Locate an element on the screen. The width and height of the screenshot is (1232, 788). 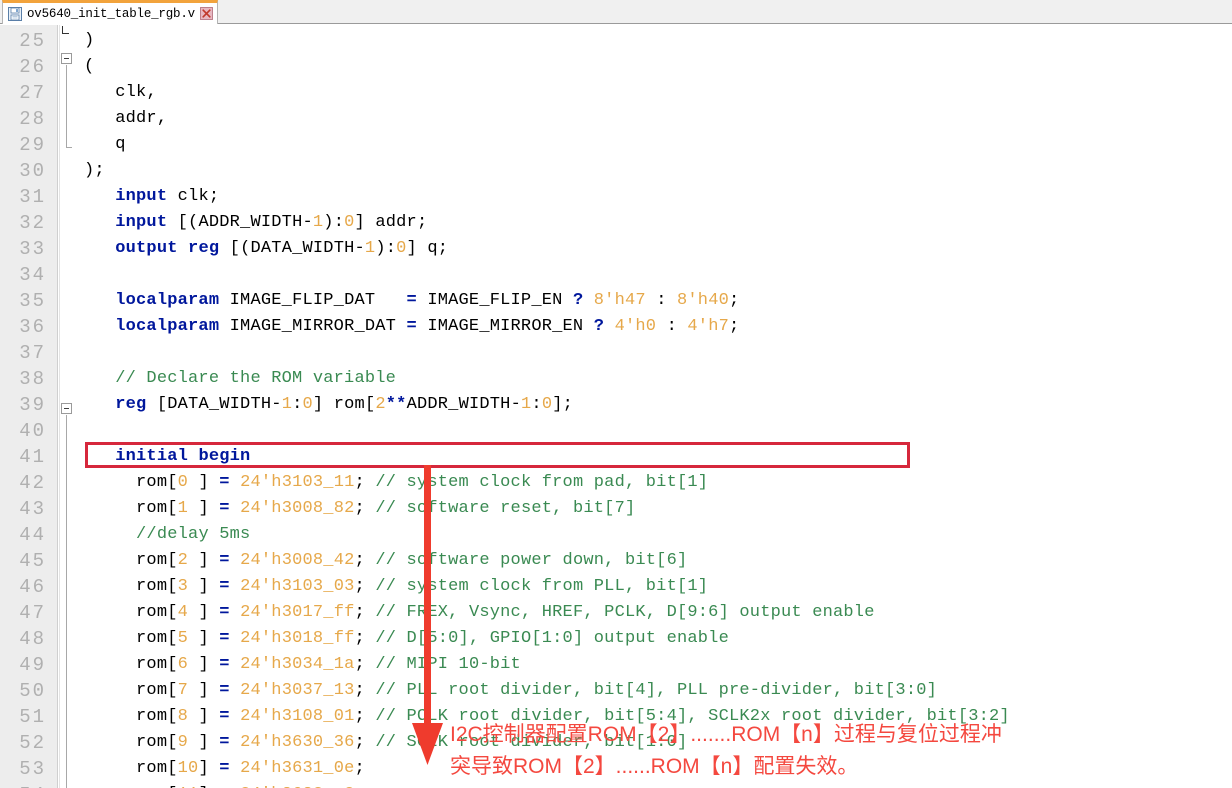
tab-ov5640-init-table-rgb: ov5640_init_table_rgb.v is located at coordinates (110, 12).